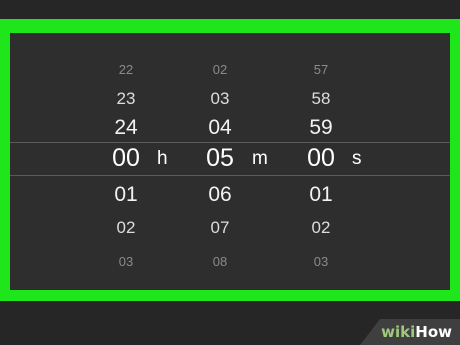 This screenshot has width=460, height=345. I want to click on watermark-logo: wikiHow, so click(416, 332).